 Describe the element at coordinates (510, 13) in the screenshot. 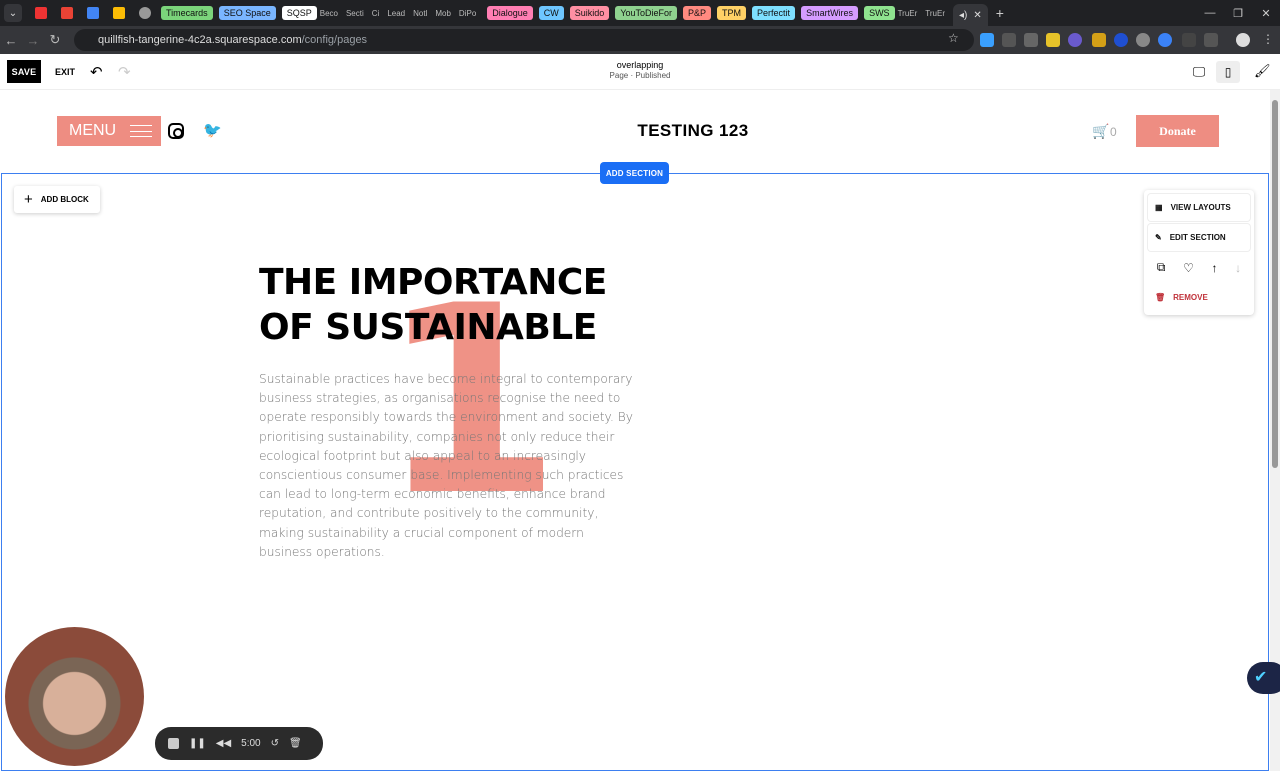

I see `browser-tab: Dialogue` at that location.